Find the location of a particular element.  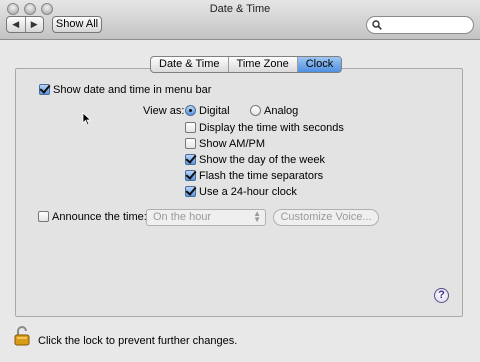

search-field is located at coordinates (420, 25).